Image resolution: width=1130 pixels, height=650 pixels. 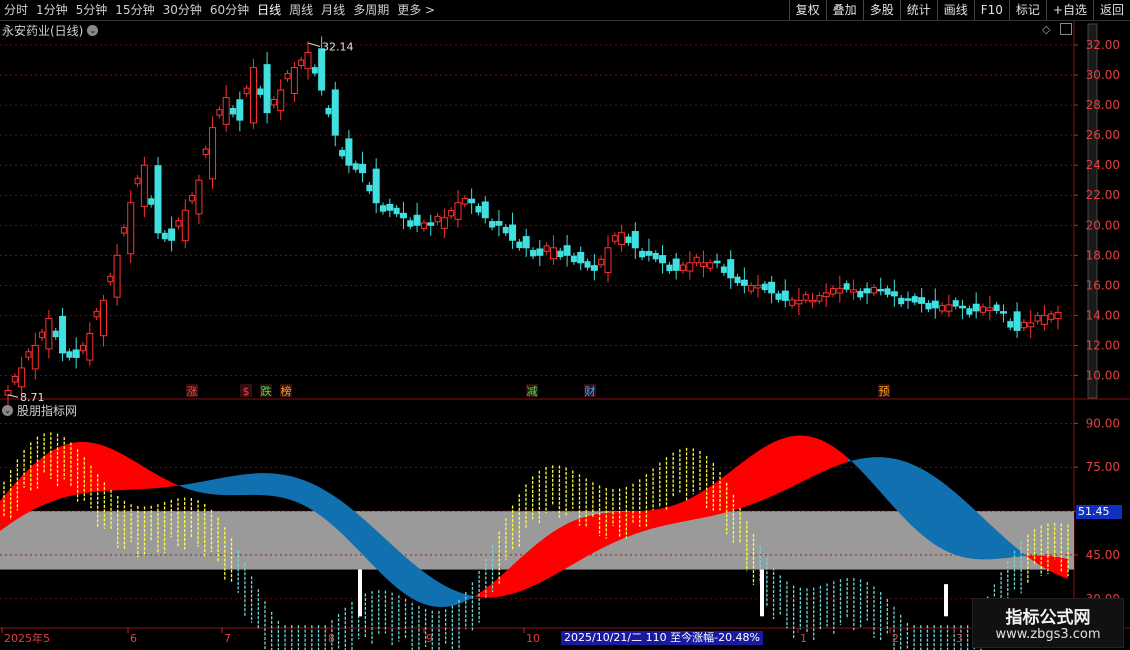 What do you see at coordinates (338, 47) in the screenshot?
I see `high-annotation: 32.14` at bounding box center [338, 47].